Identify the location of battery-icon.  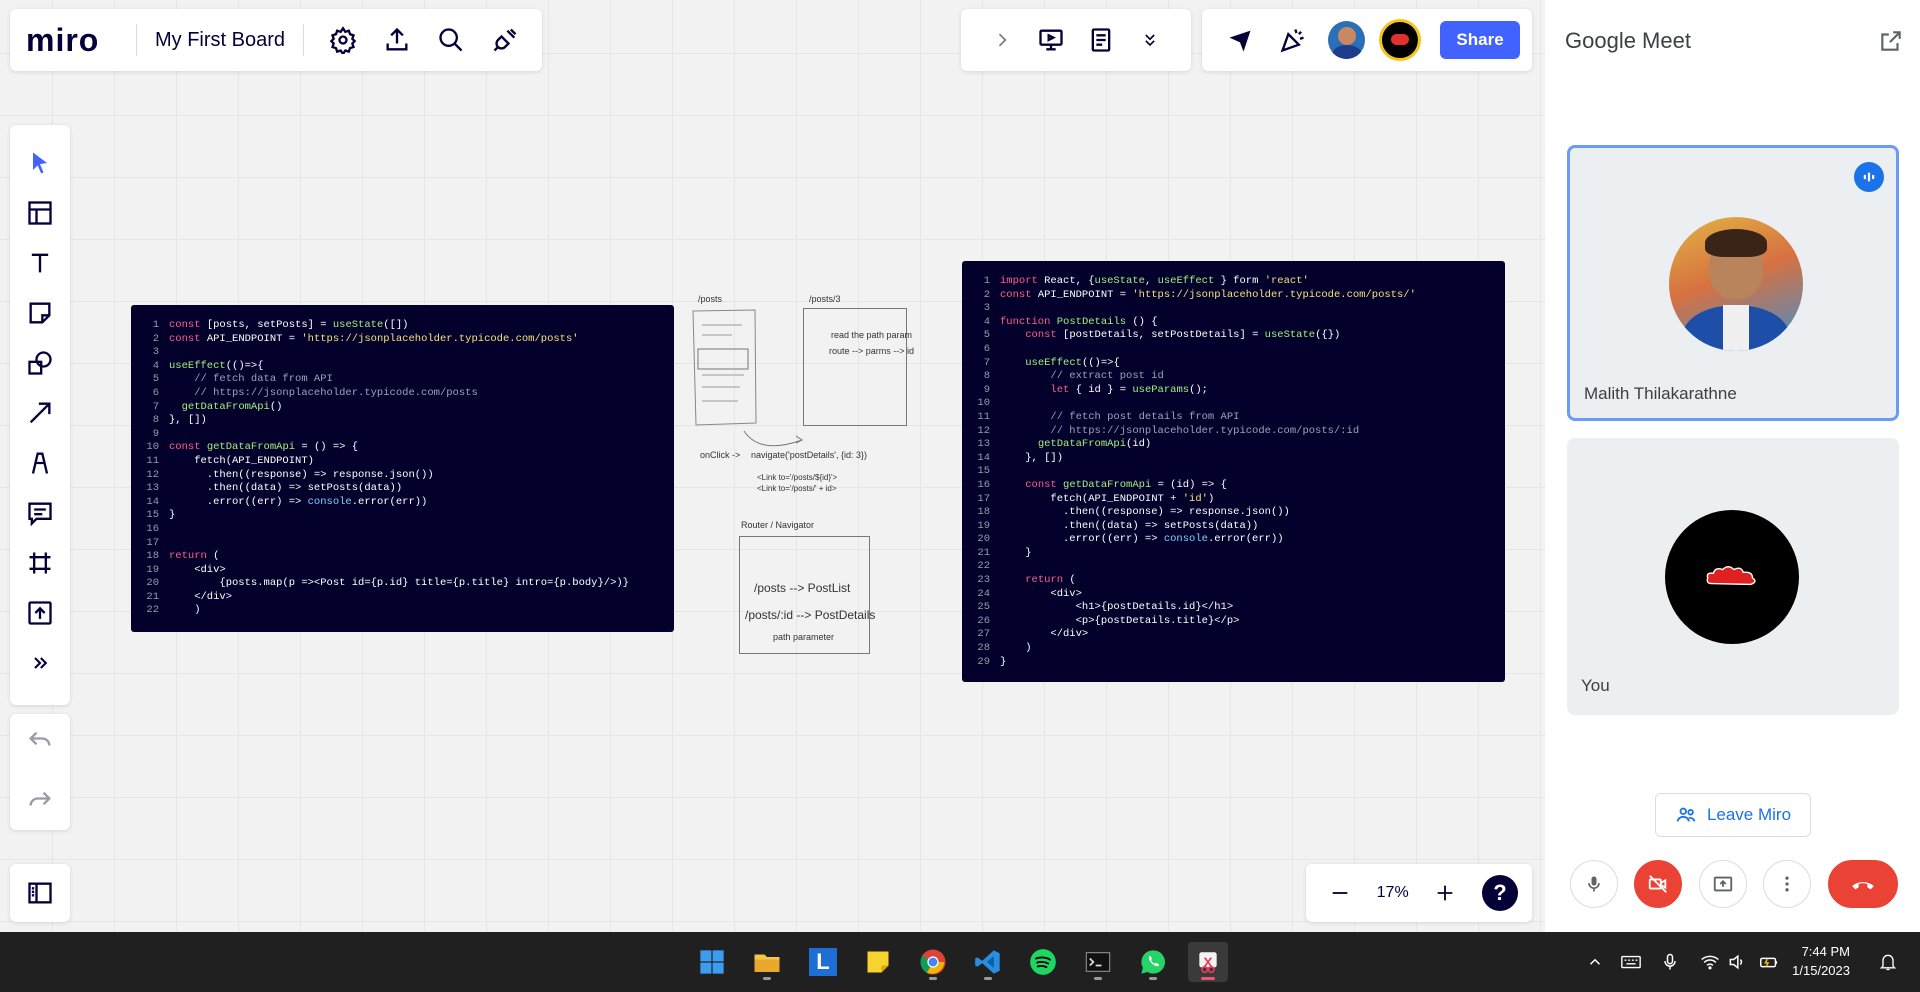
(1769, 962).